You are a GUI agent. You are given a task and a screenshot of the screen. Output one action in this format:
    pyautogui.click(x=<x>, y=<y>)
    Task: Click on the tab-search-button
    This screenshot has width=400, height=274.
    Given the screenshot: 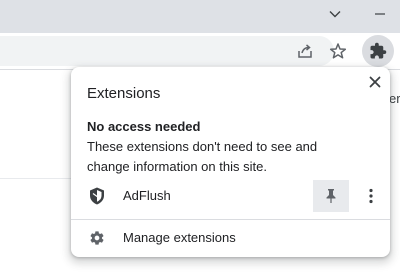 What is the action you would take?
    pyautogui.click(x=335, y=14)
    